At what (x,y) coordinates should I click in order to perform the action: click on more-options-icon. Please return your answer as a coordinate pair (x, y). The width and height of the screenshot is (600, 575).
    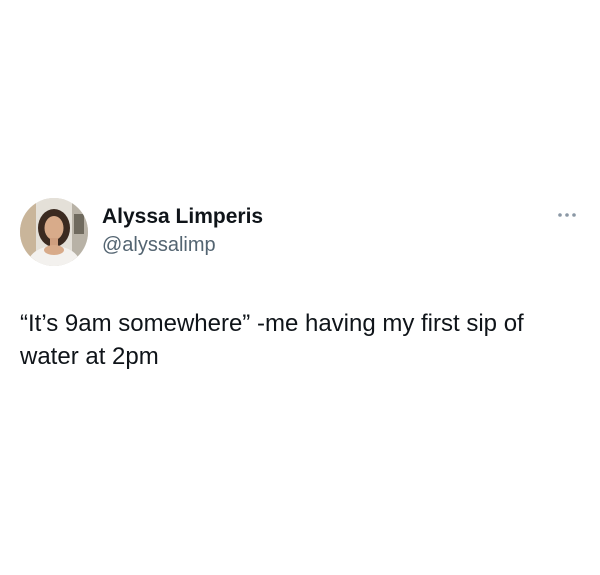
    Looking at the image, I should click on (567, 215).